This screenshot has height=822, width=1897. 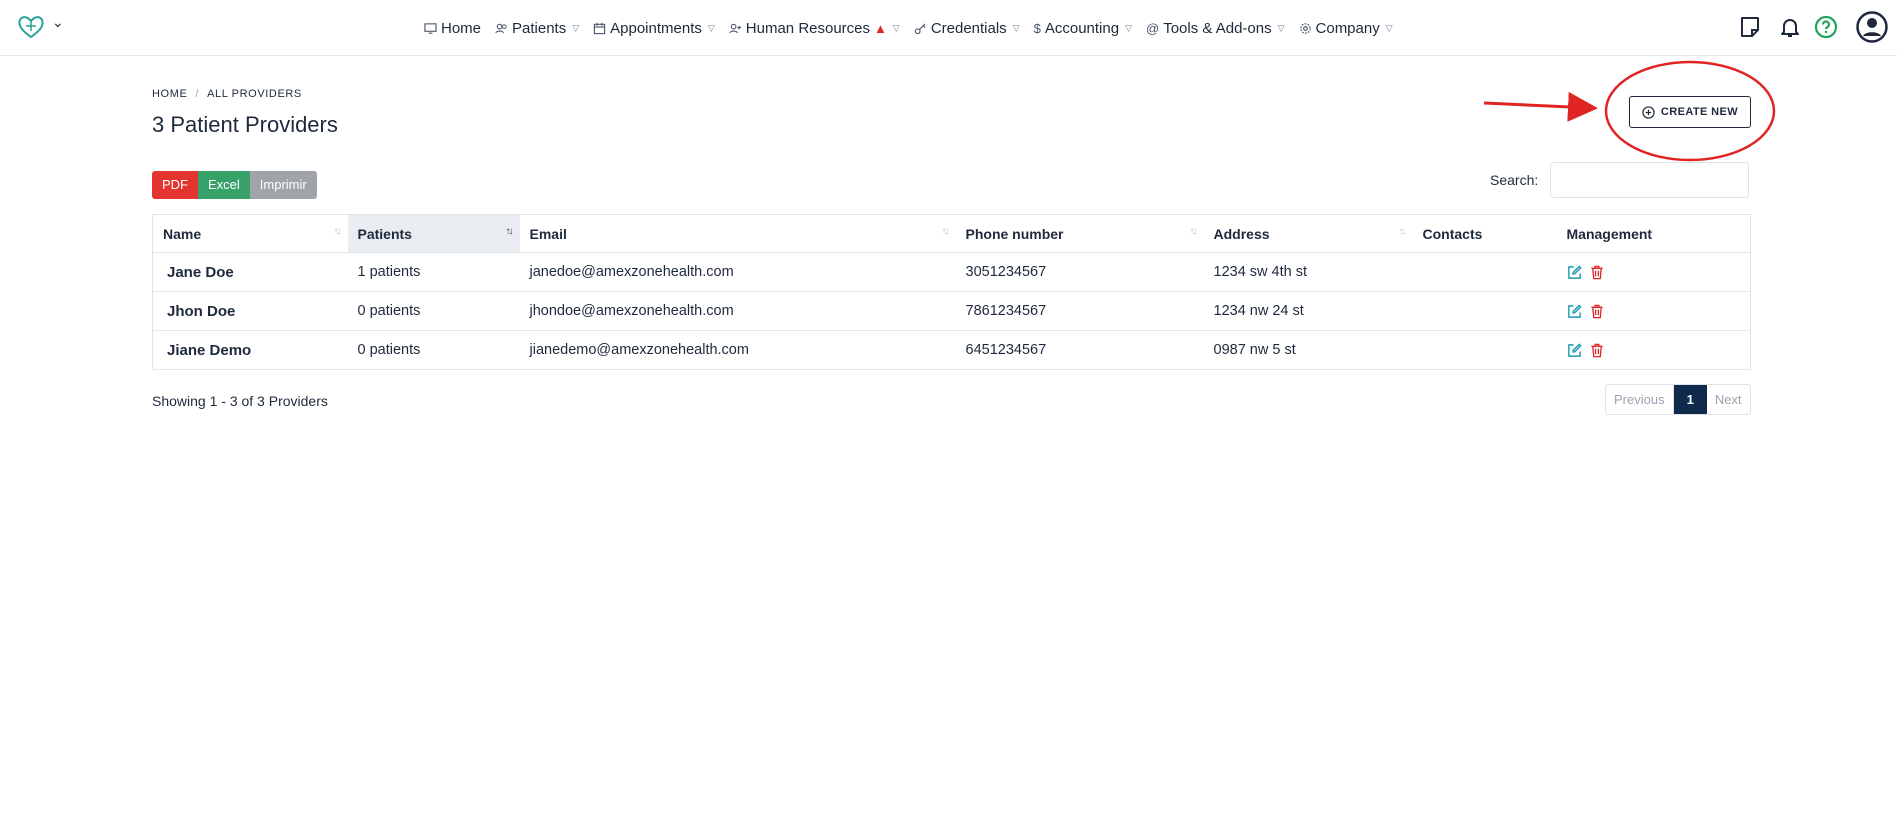 I want to click on help-icon, so click(x=1826, y=27).